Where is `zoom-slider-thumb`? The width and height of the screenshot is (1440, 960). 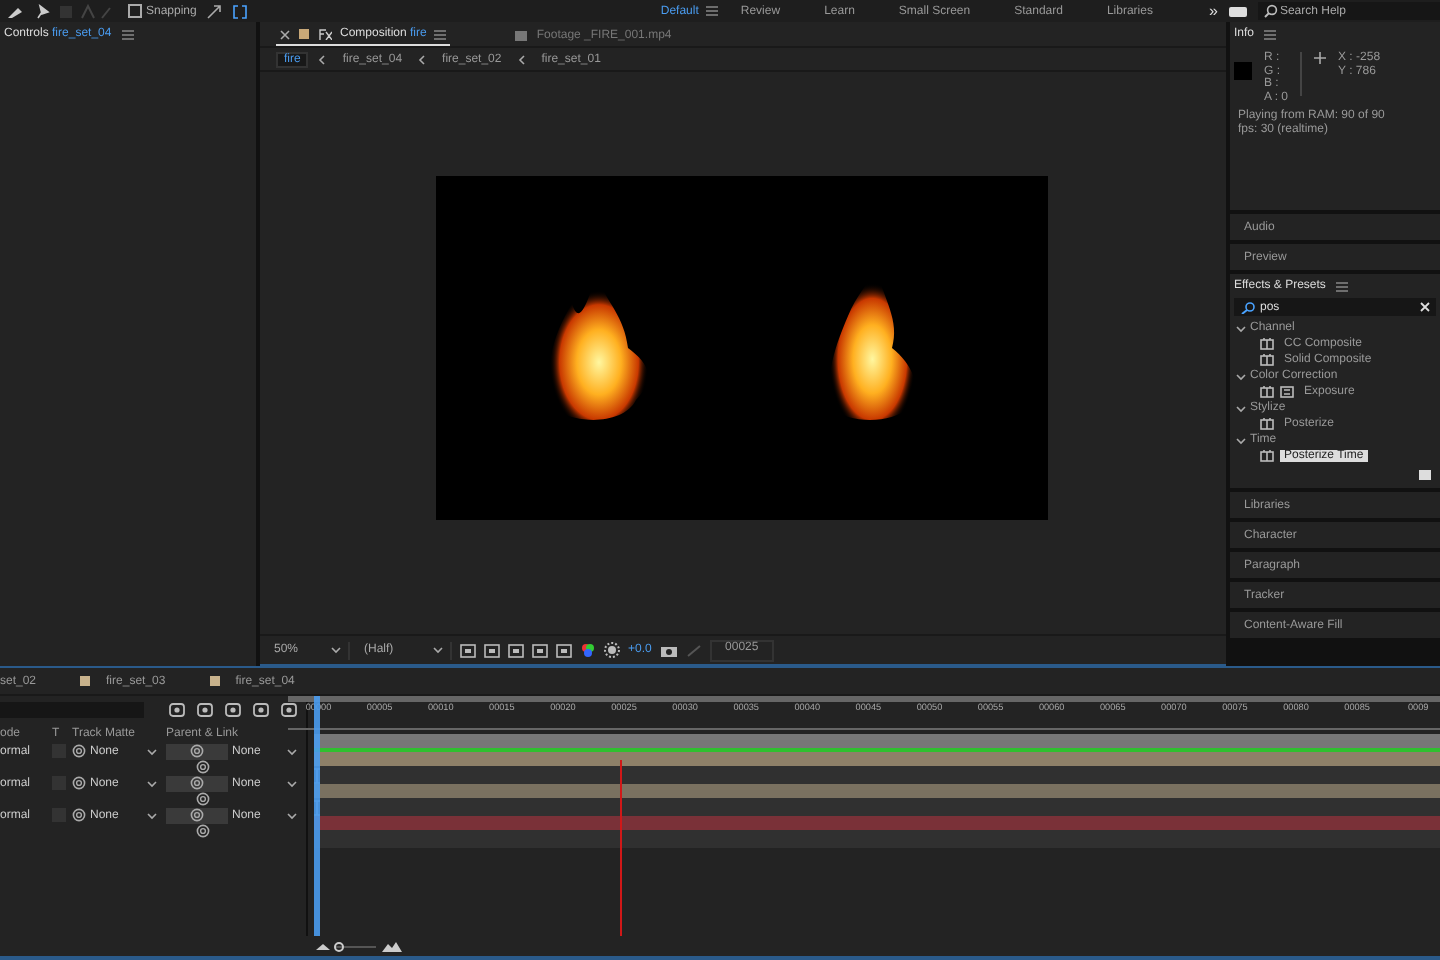
zoom-slider-thumb is located at coordinates (339, 946).